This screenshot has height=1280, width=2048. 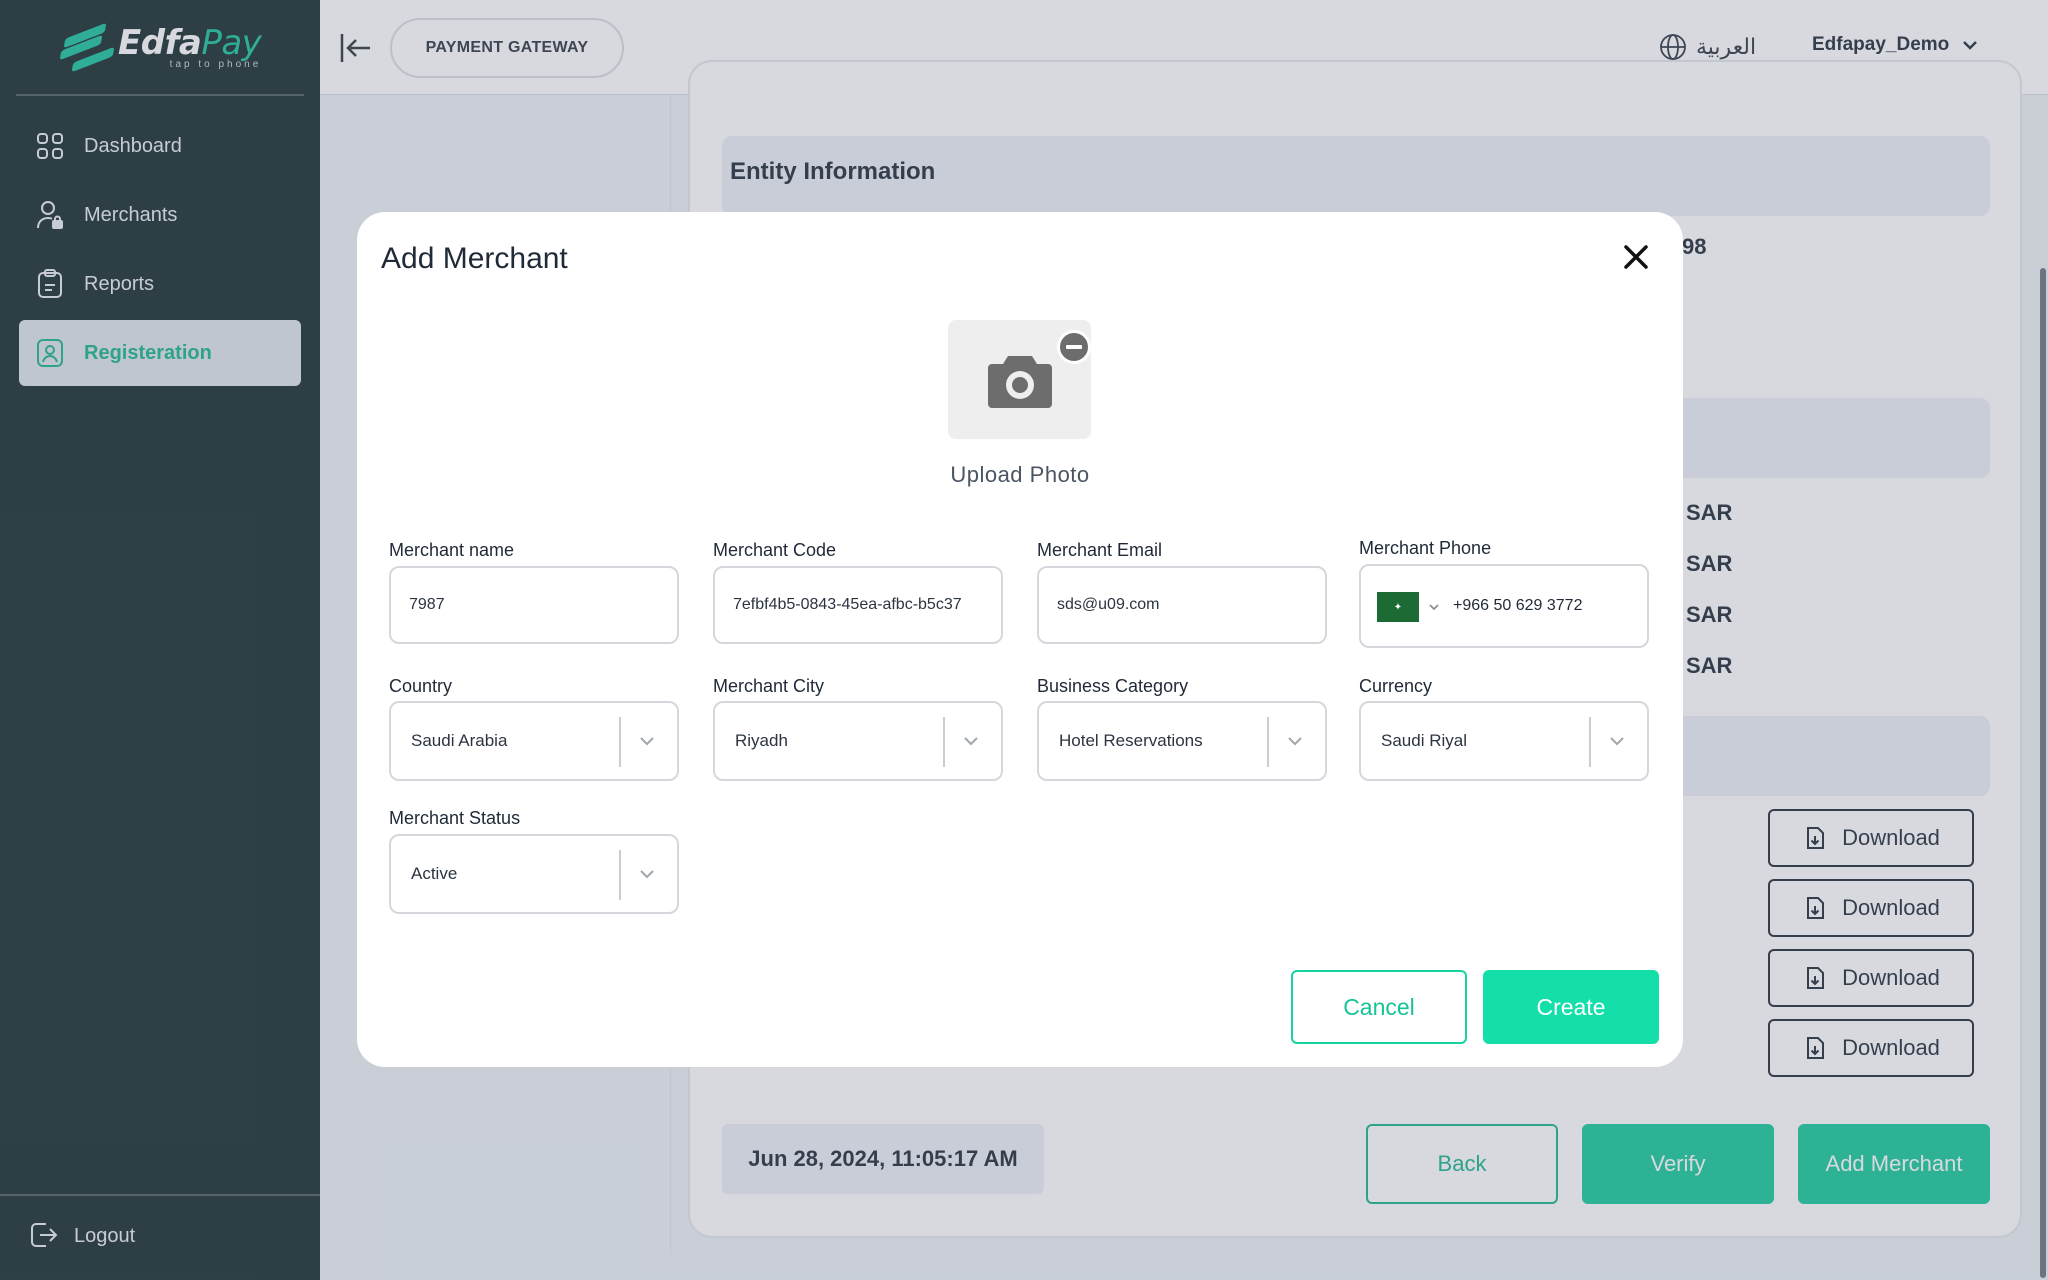 What do you see at coordinates (858, 605) in the screenshot?
I see `merchant-code-input: 7efbf4b5-0843-45ea-afbc-b5c37` at bounding box center [858, 605].